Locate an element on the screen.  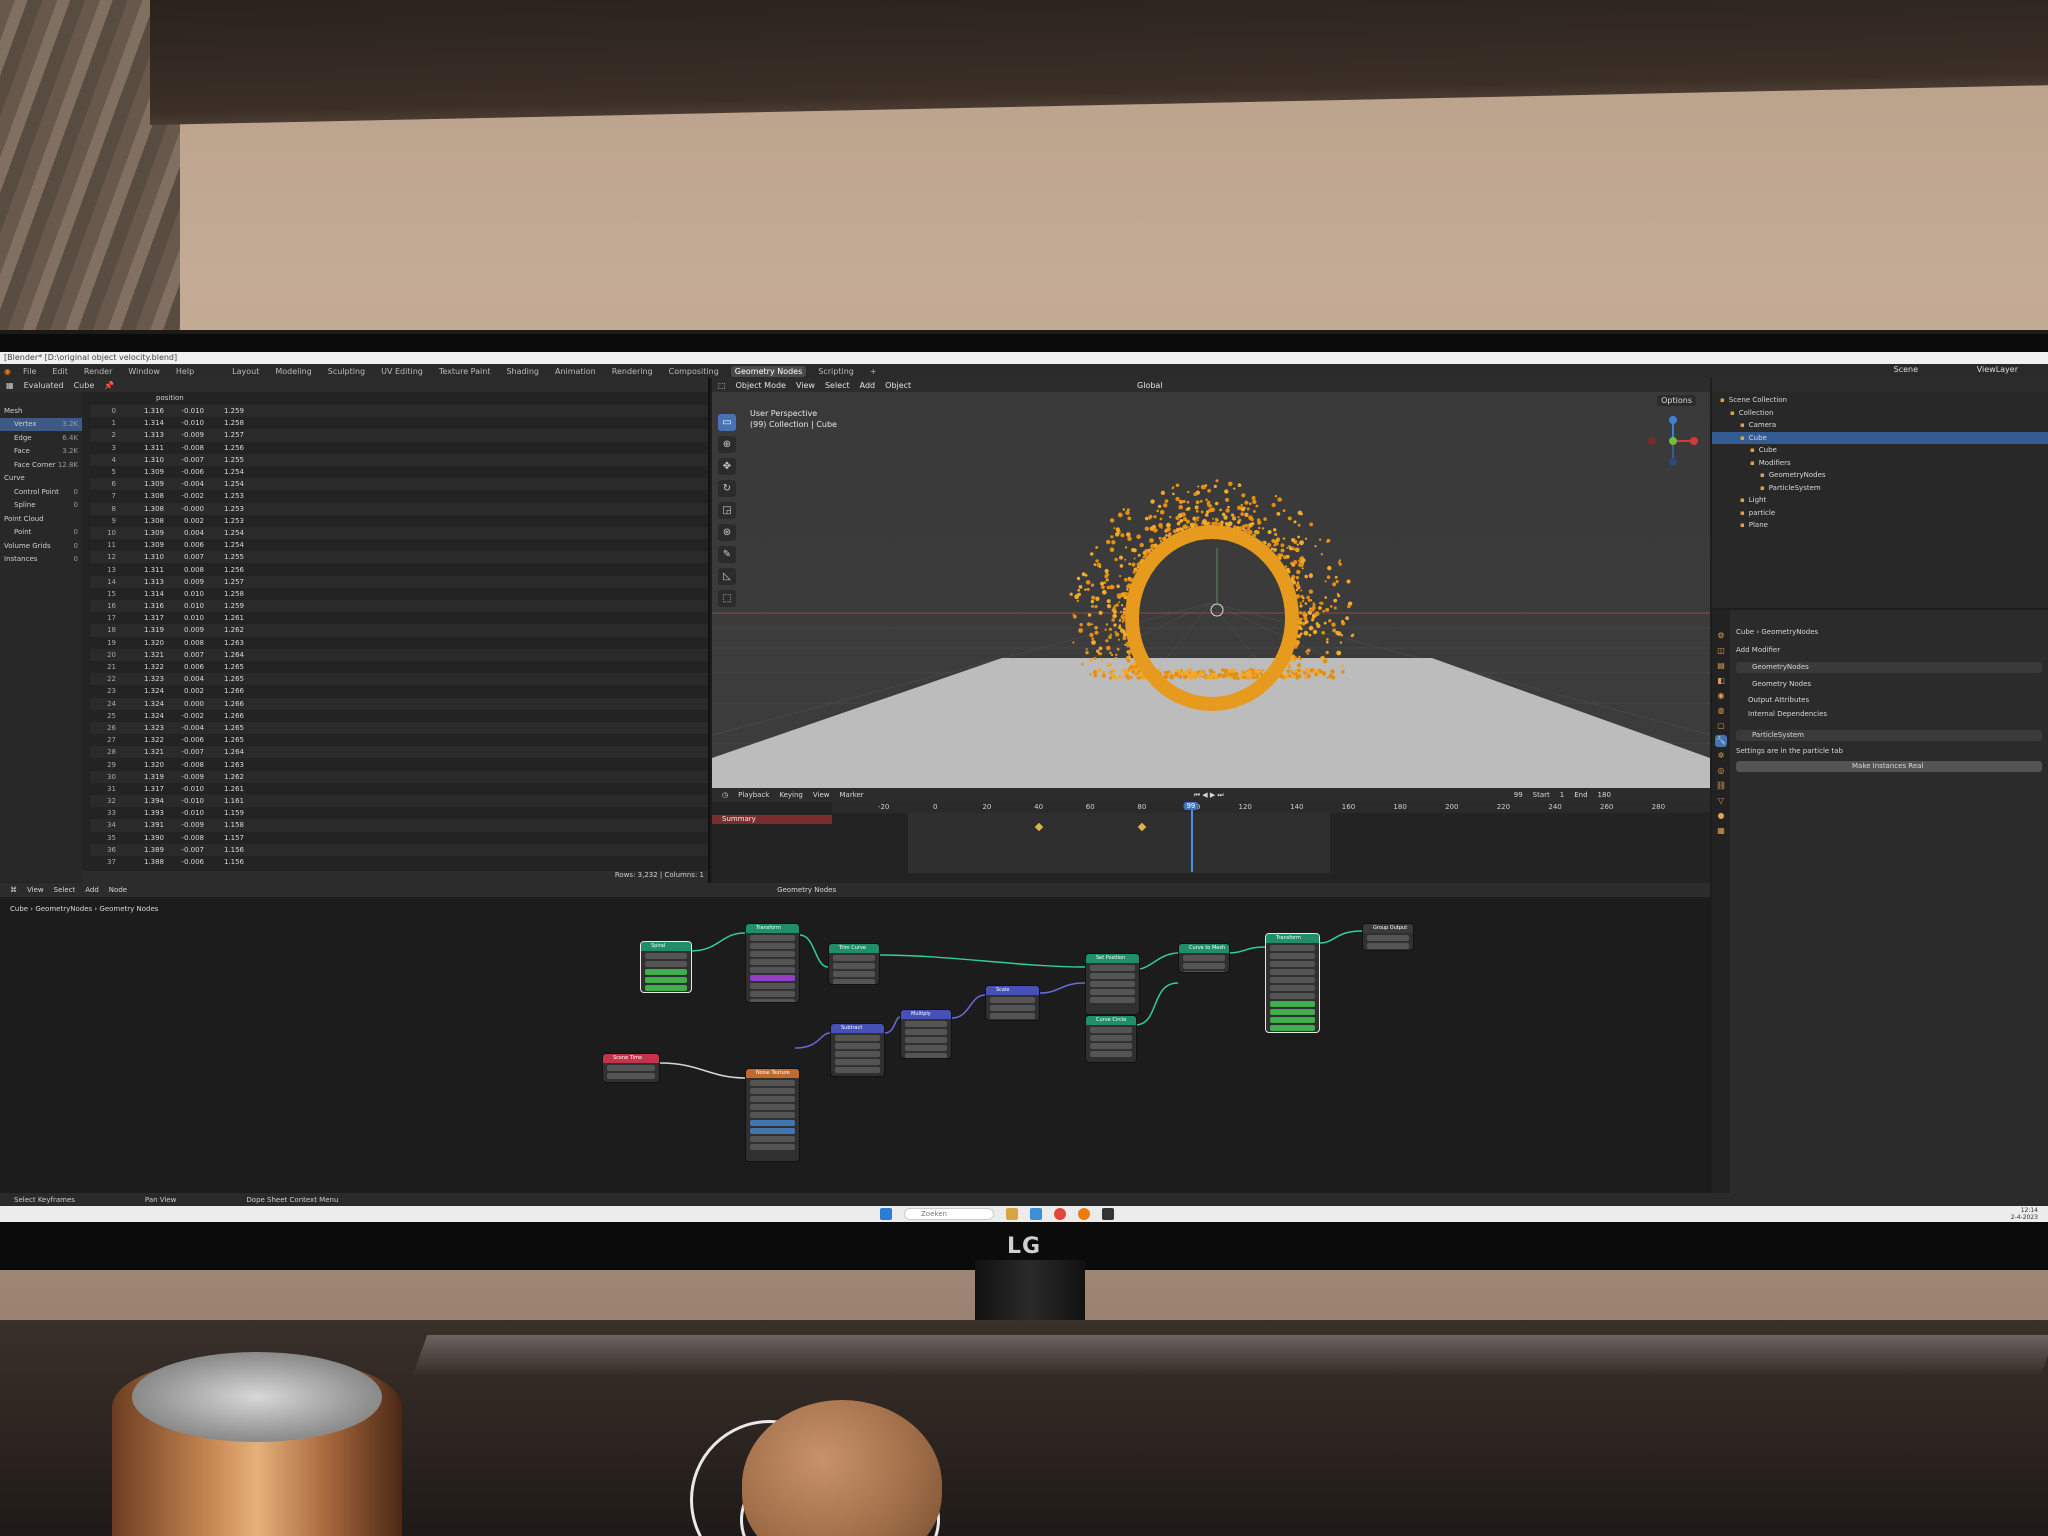
outliner-item: ▪ Collection is located at coordinates (1880, 413).